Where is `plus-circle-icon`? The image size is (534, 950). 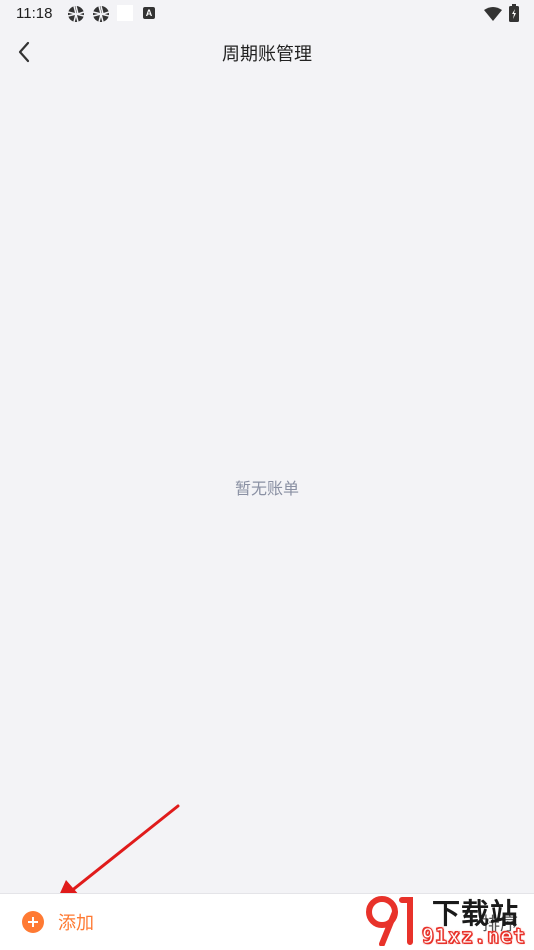 plus-circle-icon is located at coordinates (33, 922).